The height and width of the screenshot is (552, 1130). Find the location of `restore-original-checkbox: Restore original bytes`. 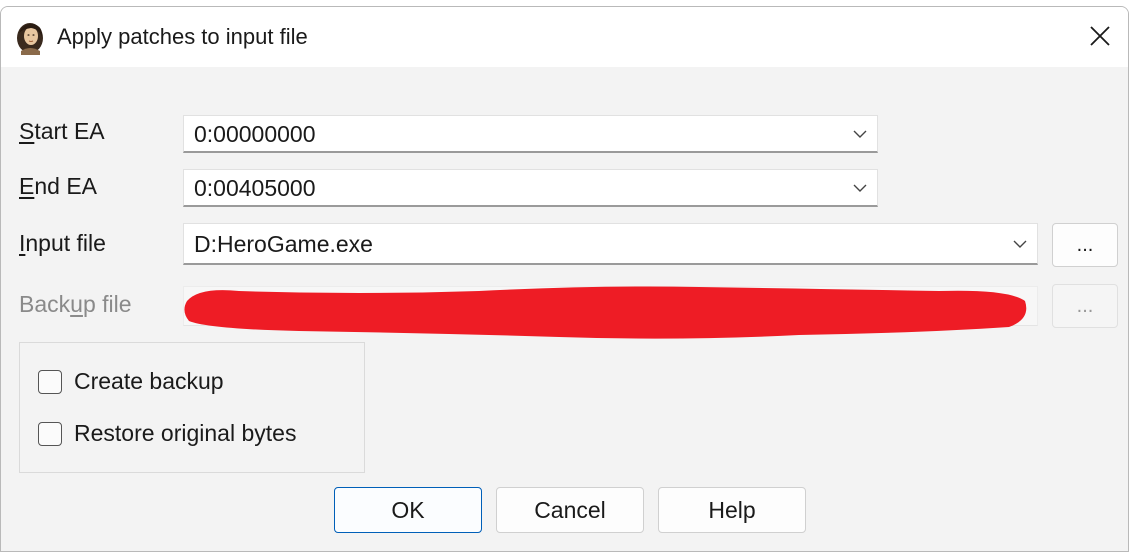

restore-original-checkbox: Restore original bytes is located at coordinates (167, 433).